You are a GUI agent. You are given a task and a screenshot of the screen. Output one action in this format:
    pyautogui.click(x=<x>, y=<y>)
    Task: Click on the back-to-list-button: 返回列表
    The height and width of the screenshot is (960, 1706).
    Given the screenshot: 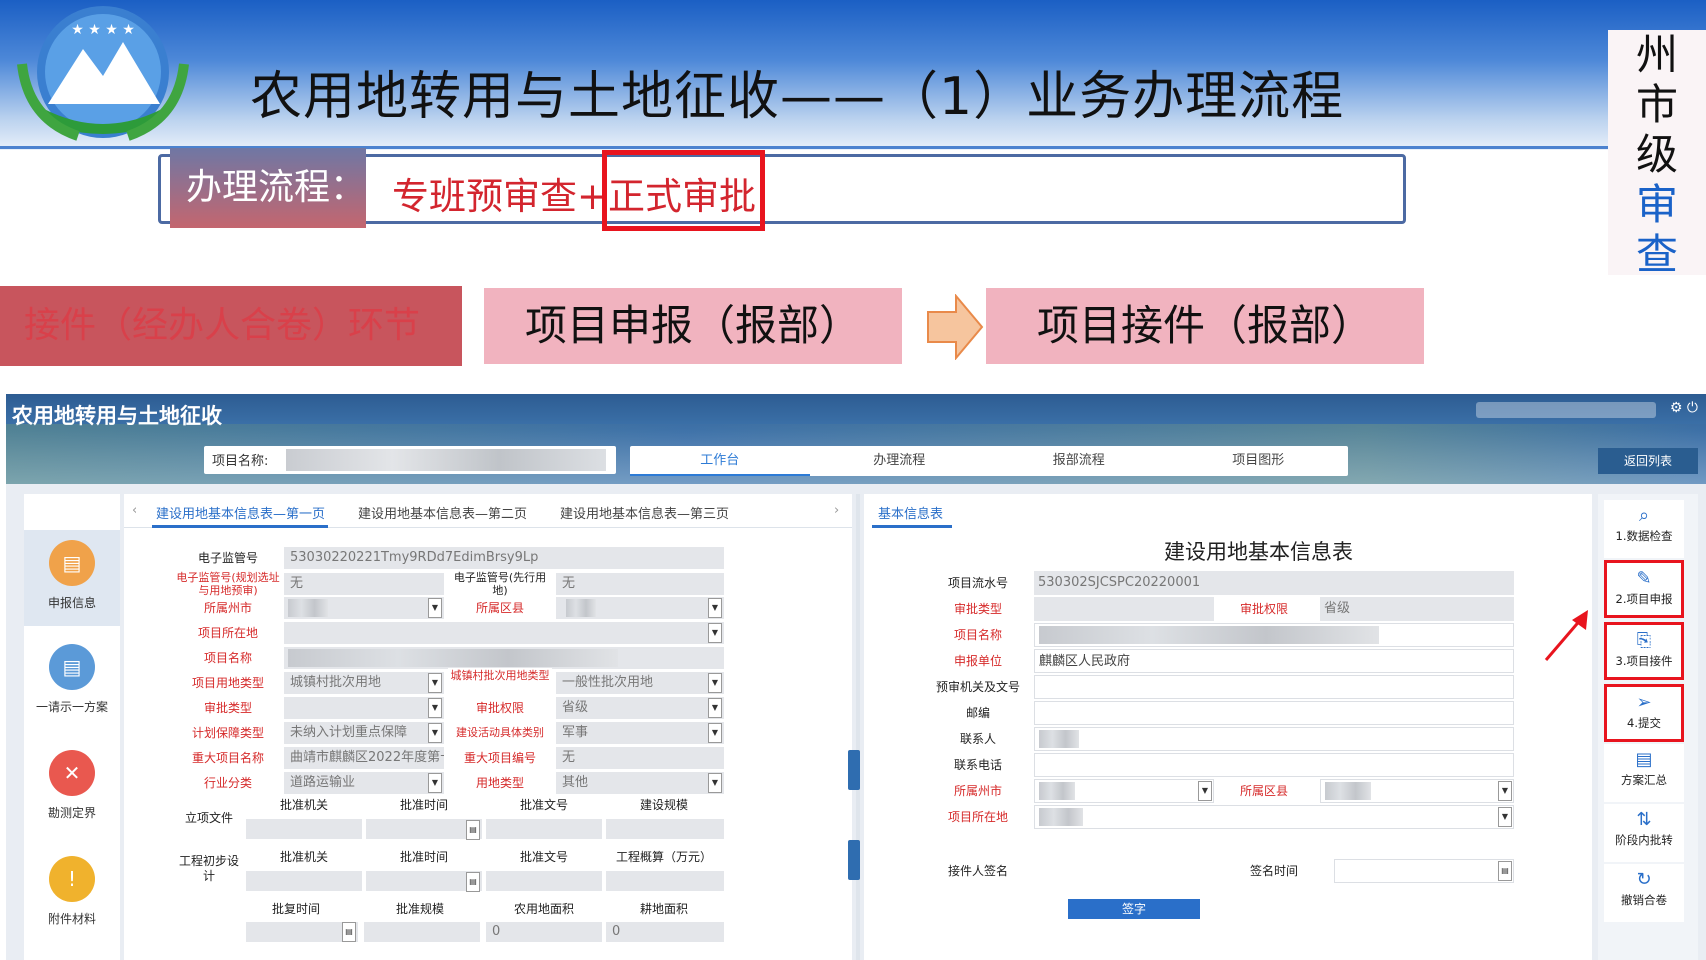 What is the action you would take?
    pyautogui.click(x=1648, y=461)
    